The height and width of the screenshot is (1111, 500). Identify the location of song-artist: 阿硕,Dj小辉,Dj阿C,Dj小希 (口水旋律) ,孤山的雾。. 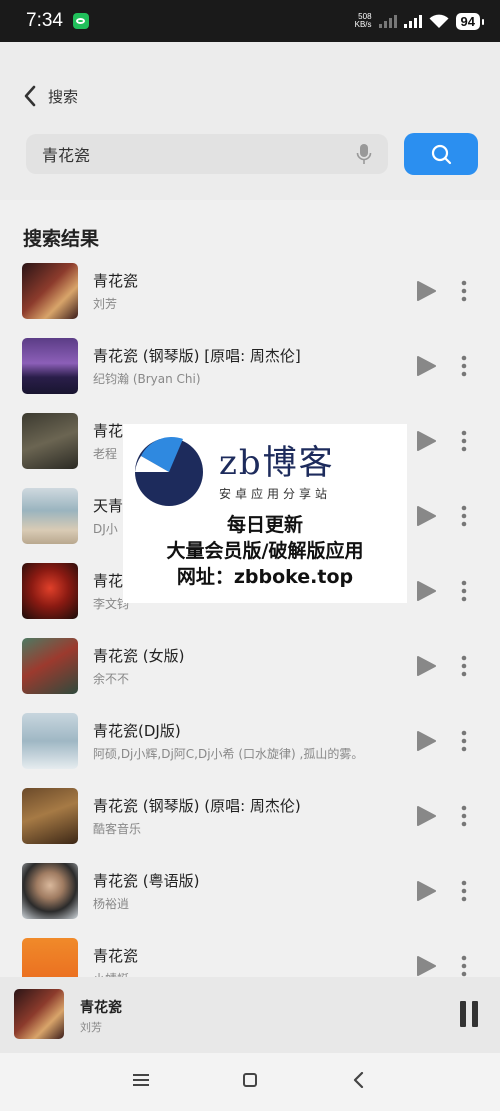
(228, 754).